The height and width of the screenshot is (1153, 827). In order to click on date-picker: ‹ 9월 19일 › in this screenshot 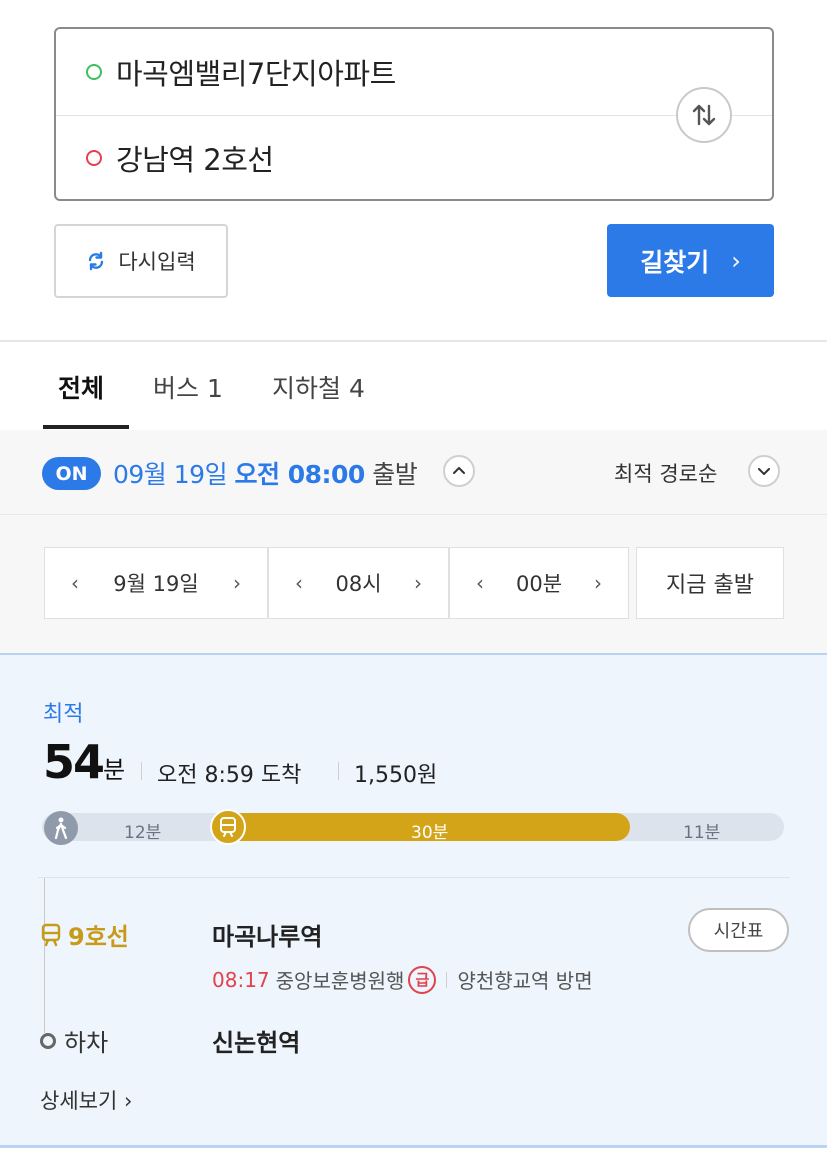, I will do `click(156, 583)`.